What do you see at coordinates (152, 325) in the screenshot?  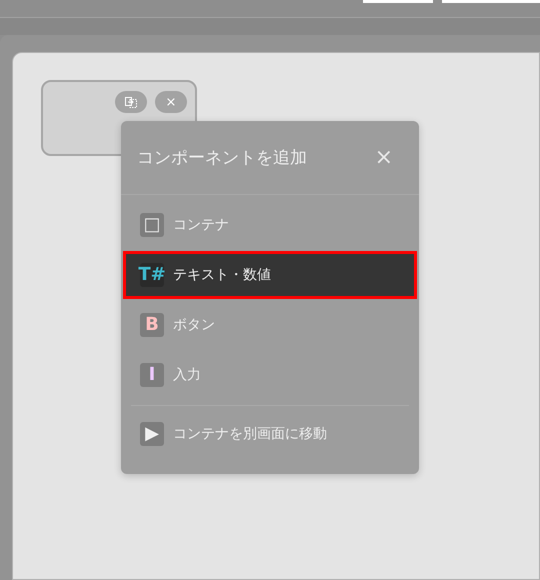 I see `component-icon: B` at bounding box center [152, 325].